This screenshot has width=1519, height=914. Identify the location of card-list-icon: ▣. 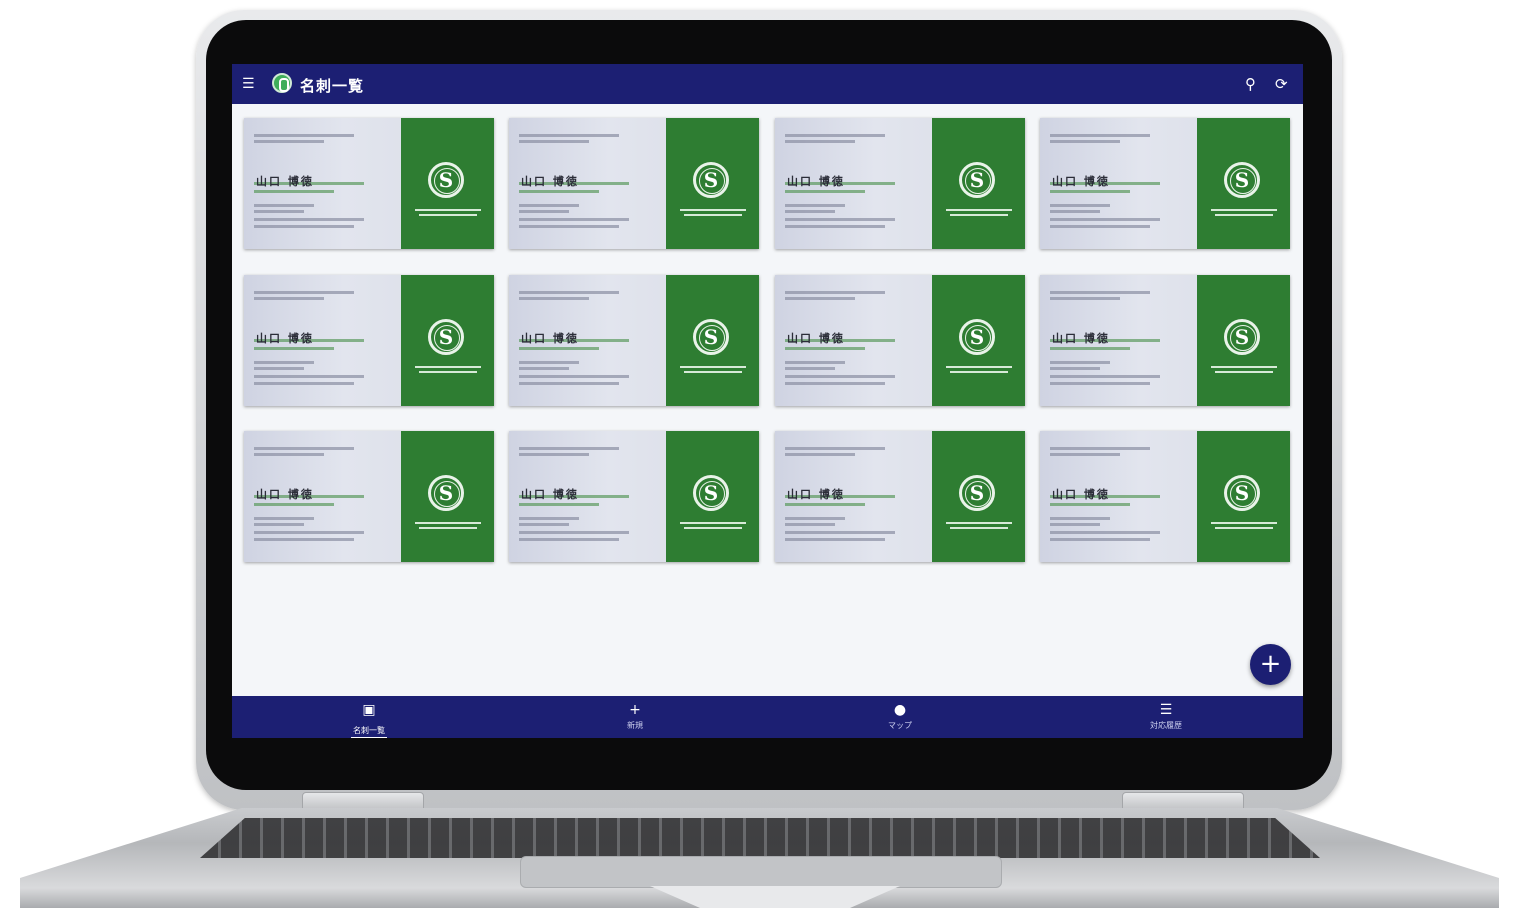
(369, 710).